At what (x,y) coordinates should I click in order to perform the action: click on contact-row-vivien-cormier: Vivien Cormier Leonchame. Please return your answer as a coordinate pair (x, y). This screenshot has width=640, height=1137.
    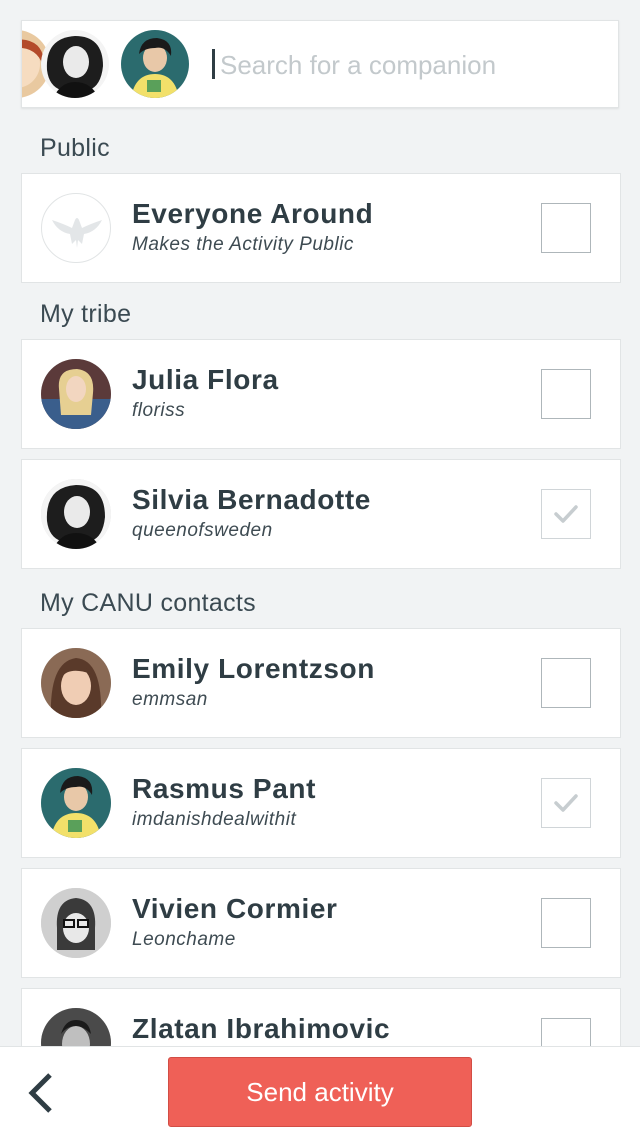
    Looking at the image, I should click on (321, 923).